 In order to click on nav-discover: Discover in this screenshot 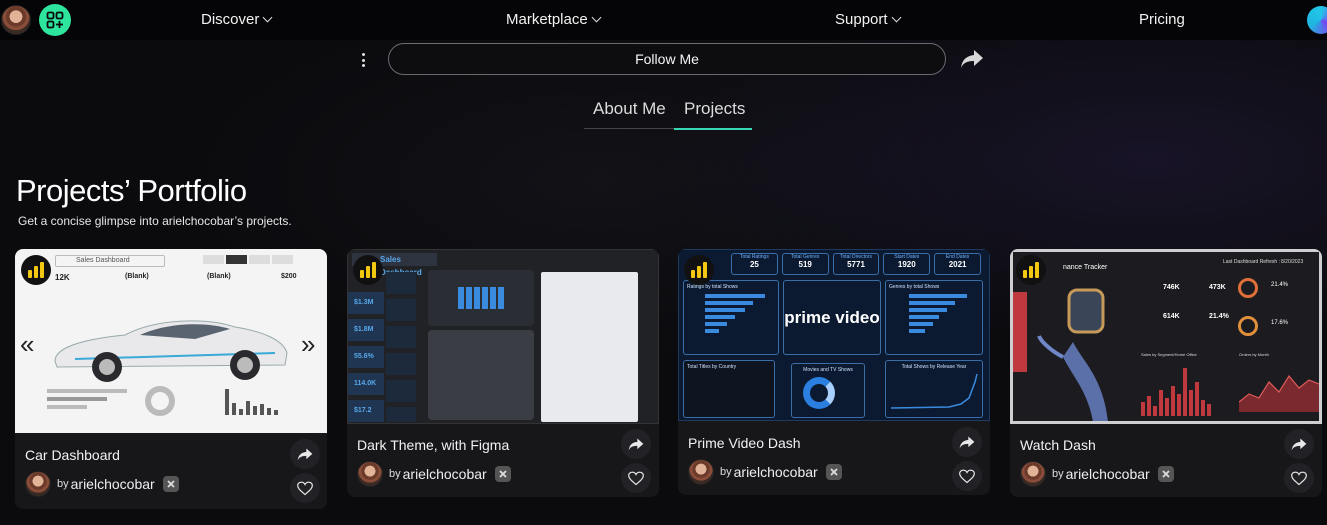, I will do `click(237, 19)`.